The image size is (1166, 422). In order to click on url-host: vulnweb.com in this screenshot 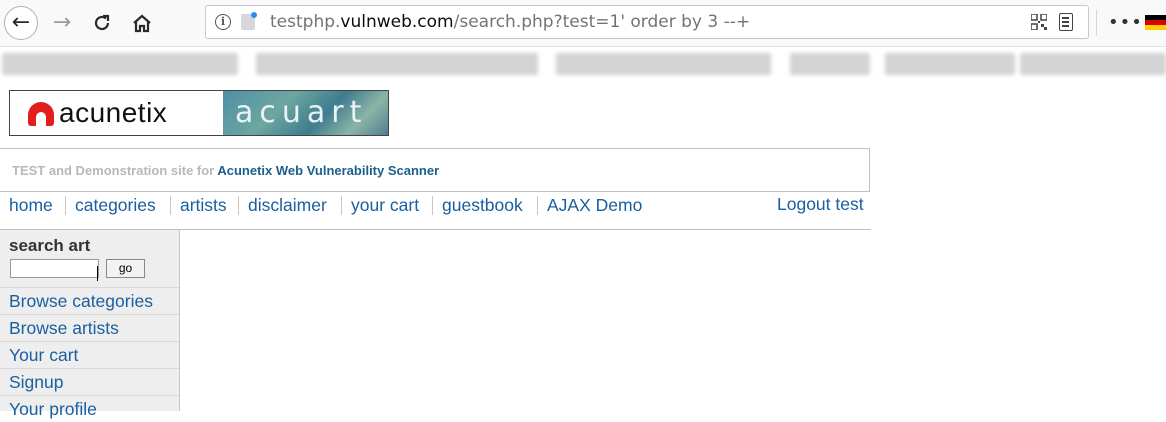, I will do `click(397, 22)`.